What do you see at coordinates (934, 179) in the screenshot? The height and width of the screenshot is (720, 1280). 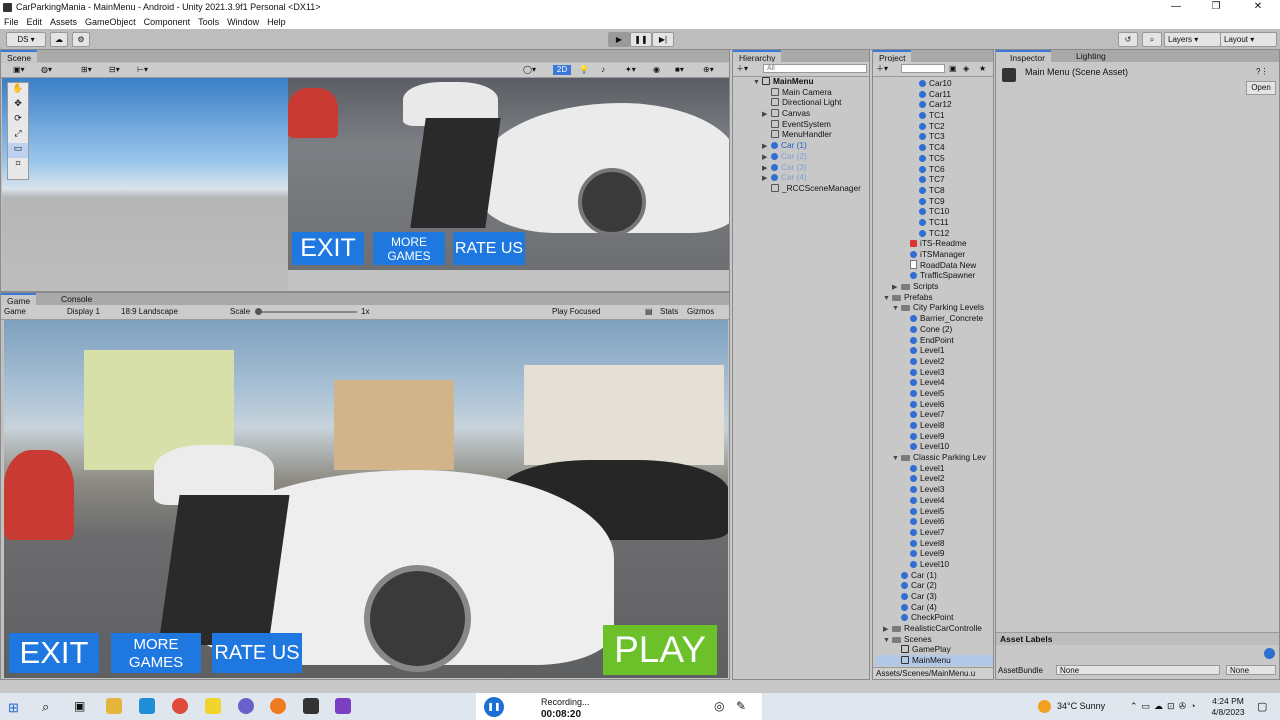 I see `project-item: TC7` at bounding box center [934, 179].